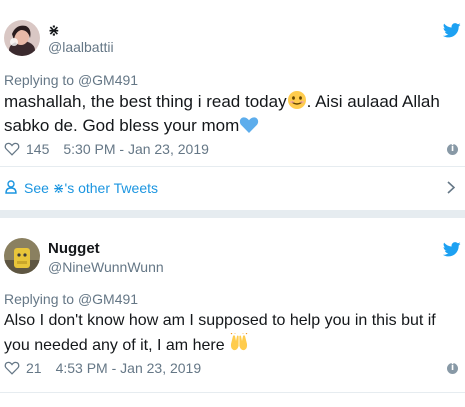 The image size is (465, 407). Describe the element at coordinates (145, 101) in the screenshot. I see `tweet-text-part-1: mashallah, the best thing i read today` at that location.